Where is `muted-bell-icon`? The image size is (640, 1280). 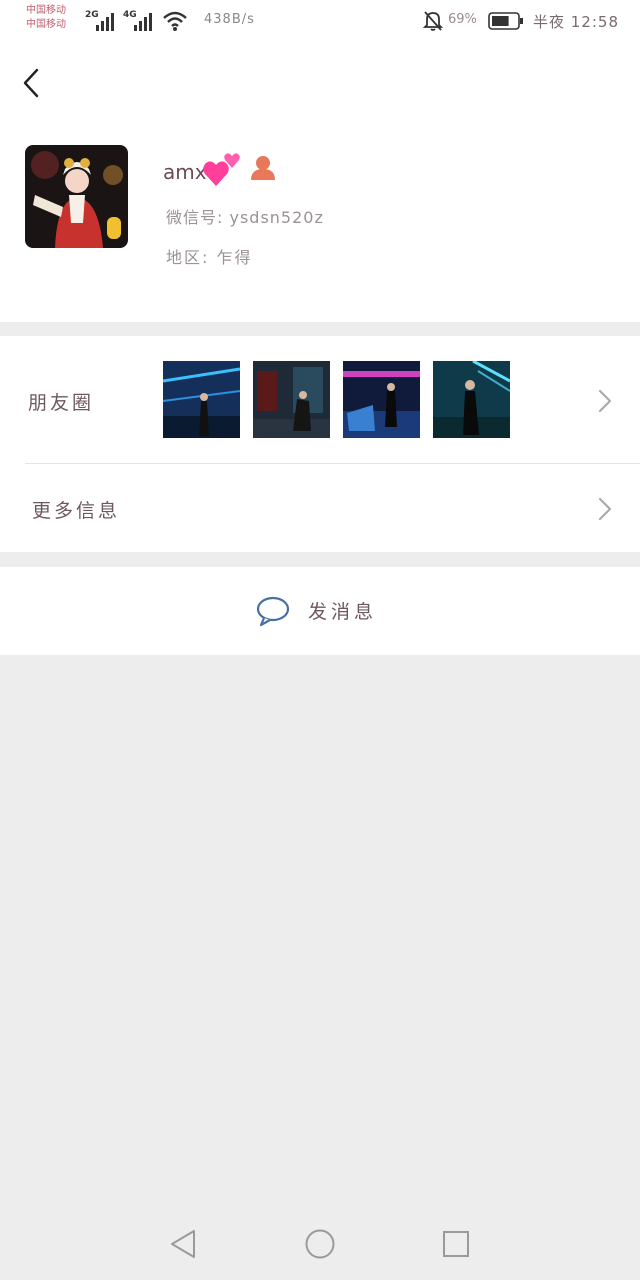 muted-bell-icon is located at coordinates (433, 21).